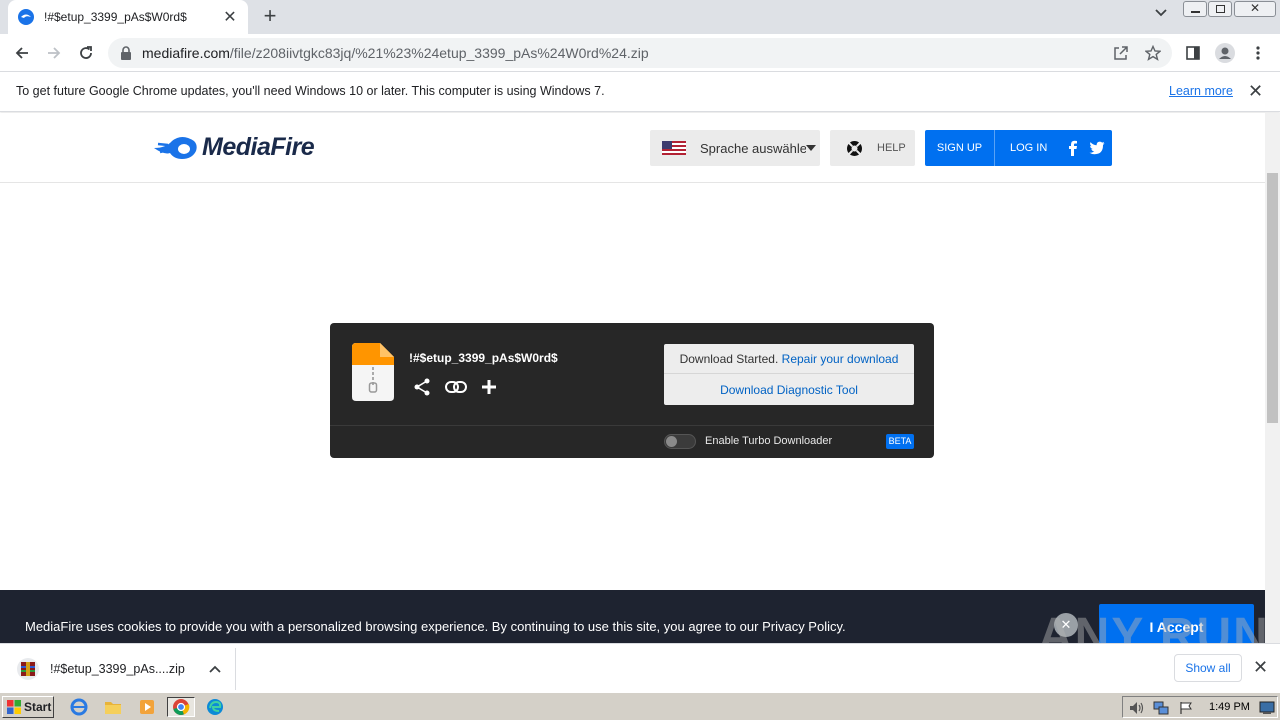 This screenshot has width=1280, height=720. Describe the element at coordinates (840, 359) in the screenshot. I see `repair-download-link: Repair your download` at that location.